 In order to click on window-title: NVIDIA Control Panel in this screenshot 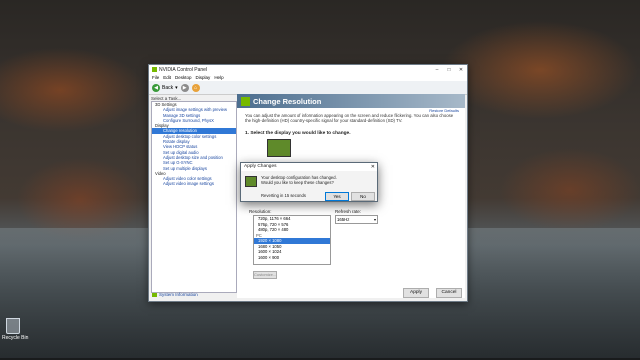, I will do `click(183, 69)`.